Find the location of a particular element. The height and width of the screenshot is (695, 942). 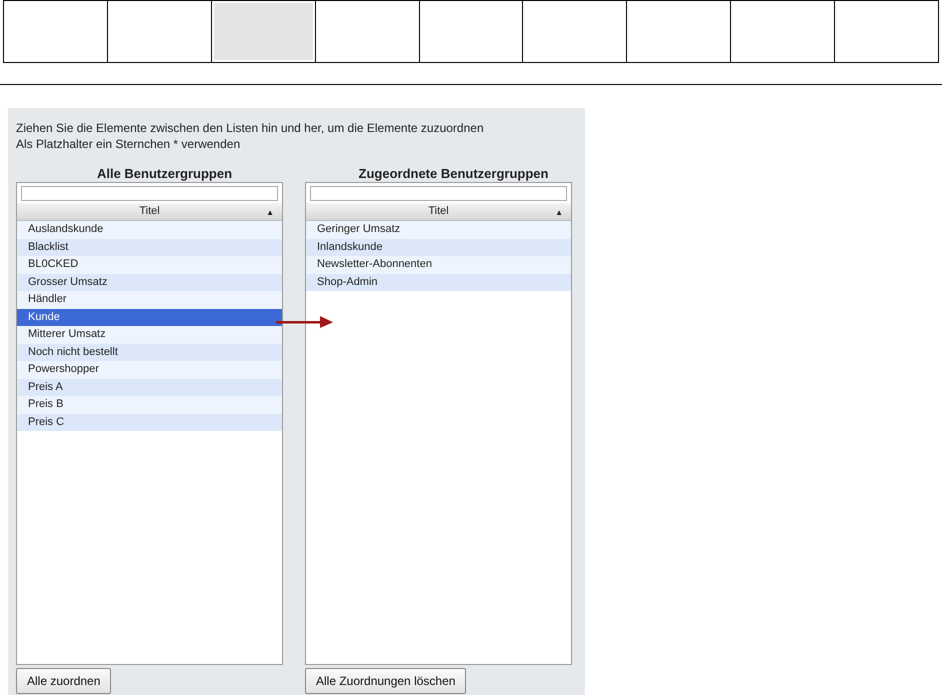

list-item: Auslandskunde is located at coordinates (149, 229).